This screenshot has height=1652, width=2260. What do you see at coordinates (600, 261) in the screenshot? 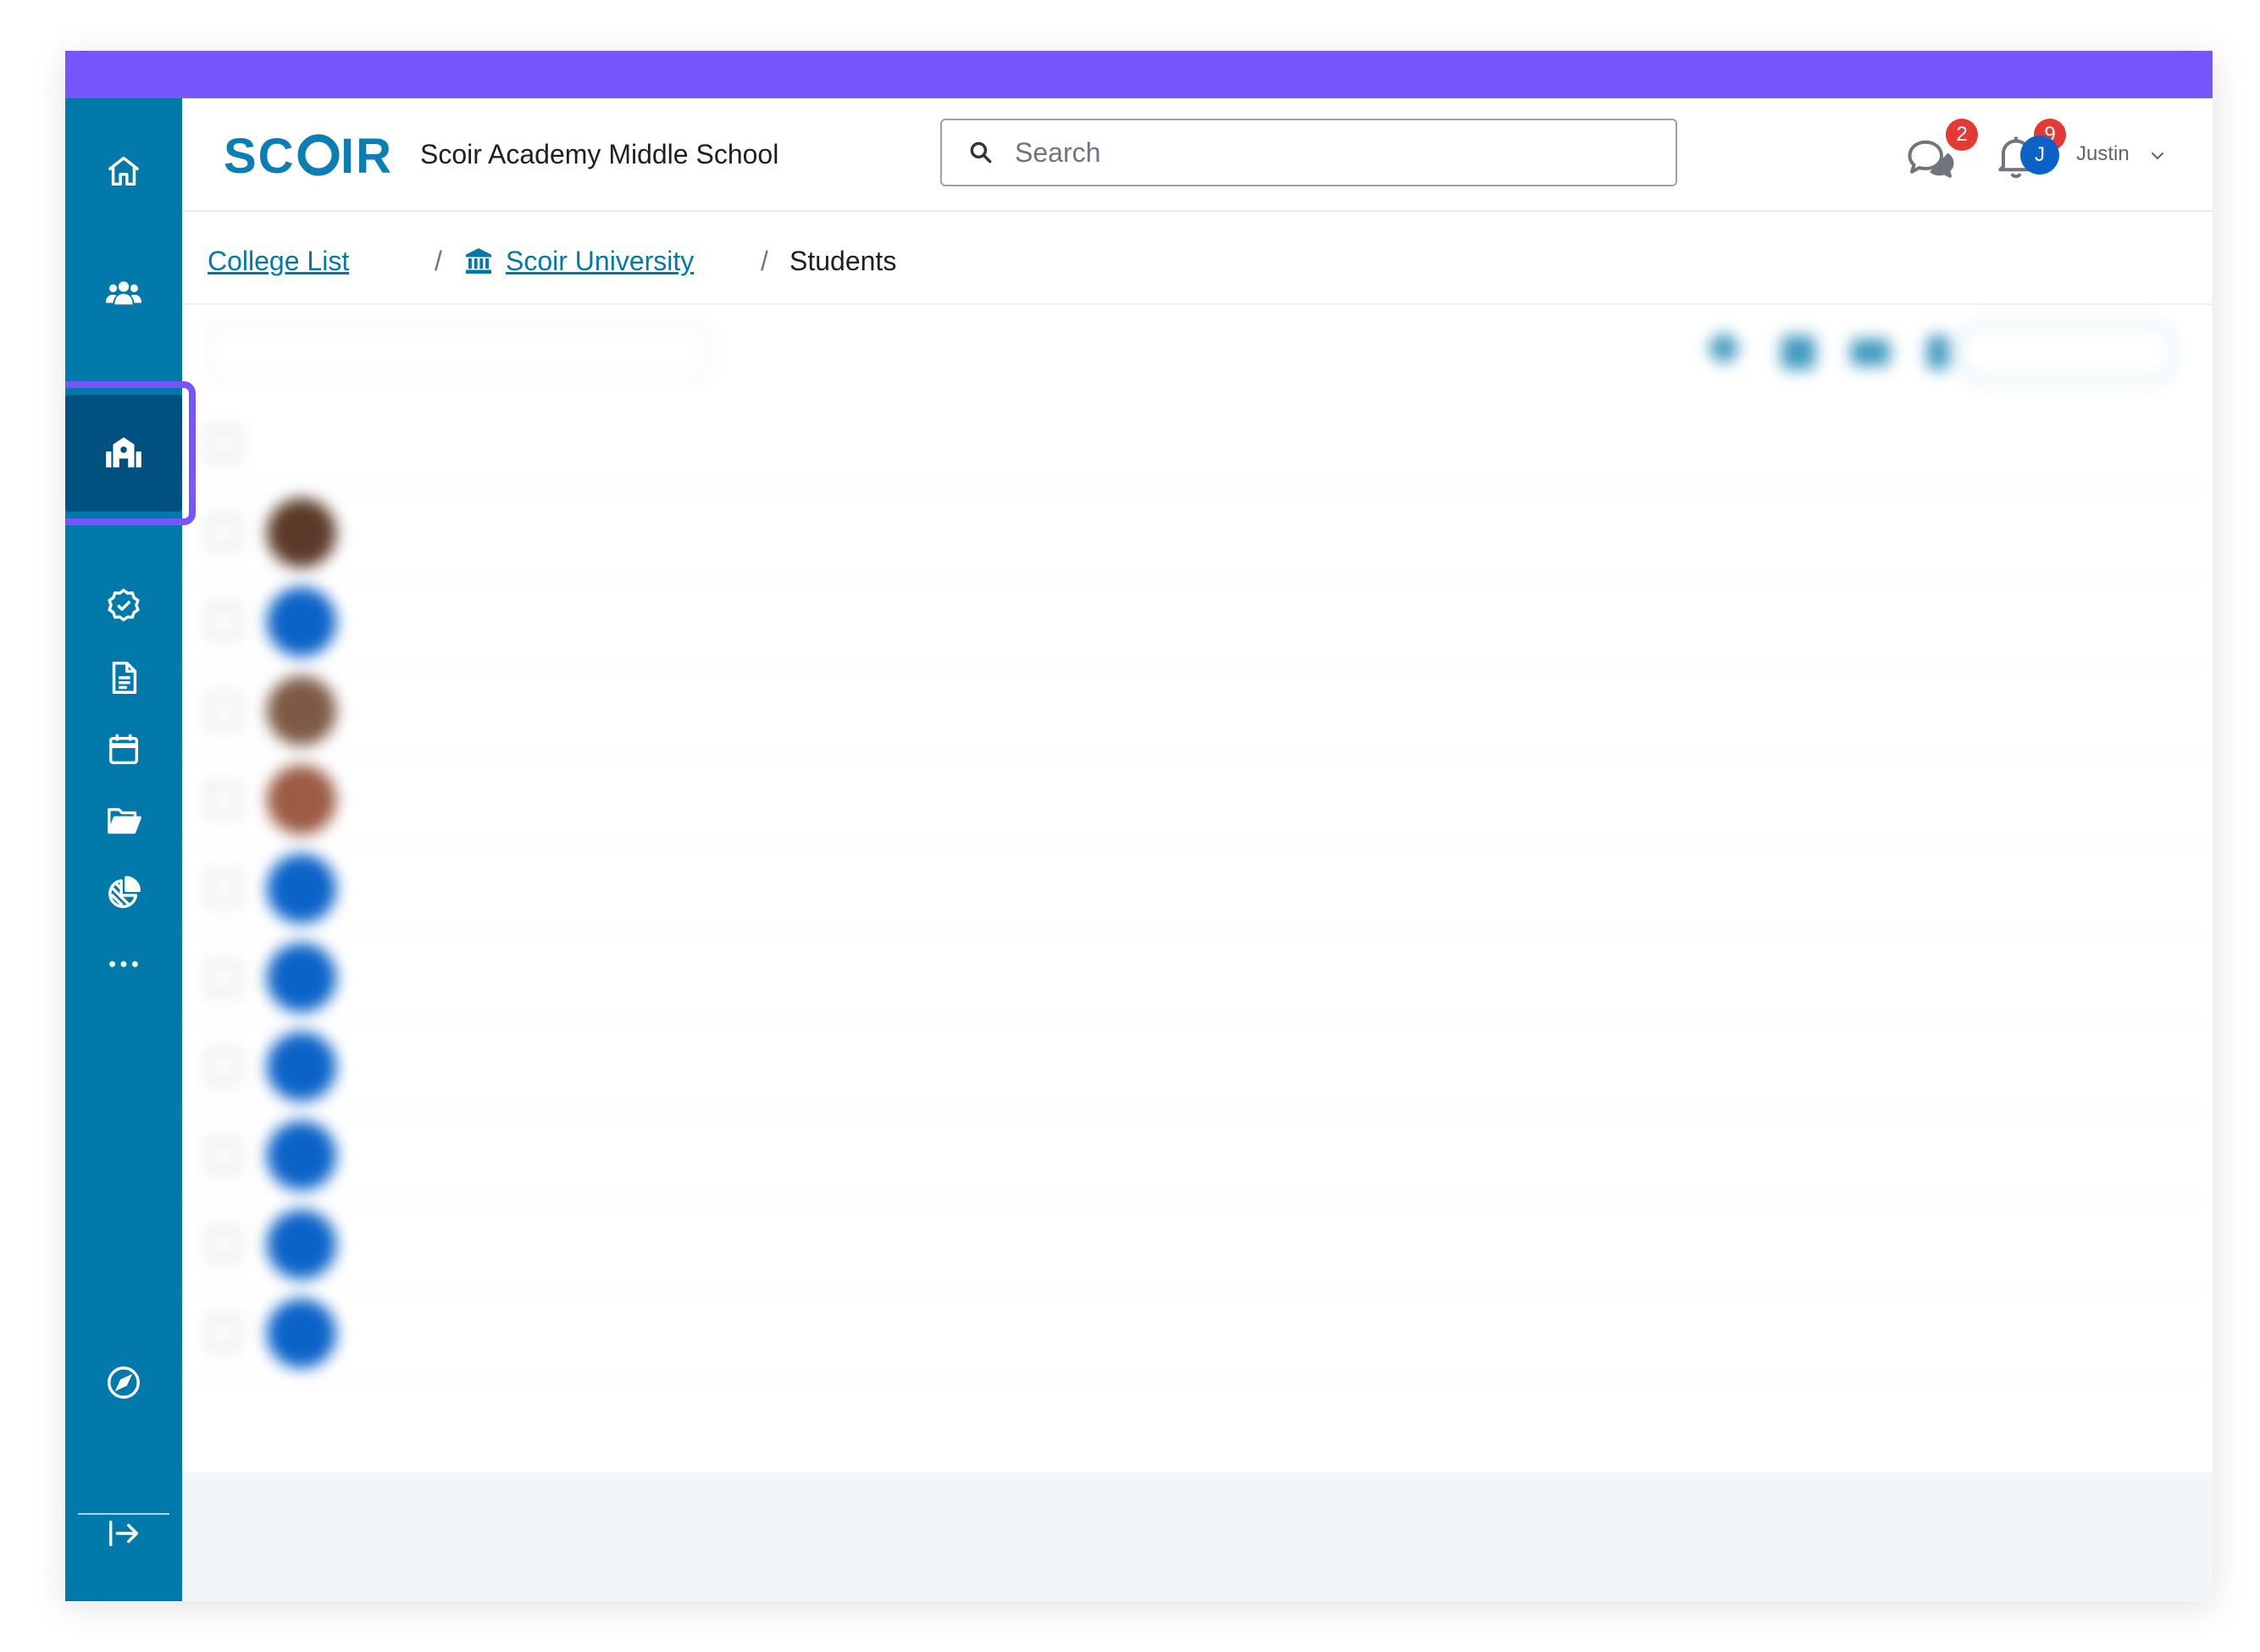
I see `breadcrumb-scoir-university: Scoir University` at bounding box center [600, 261].